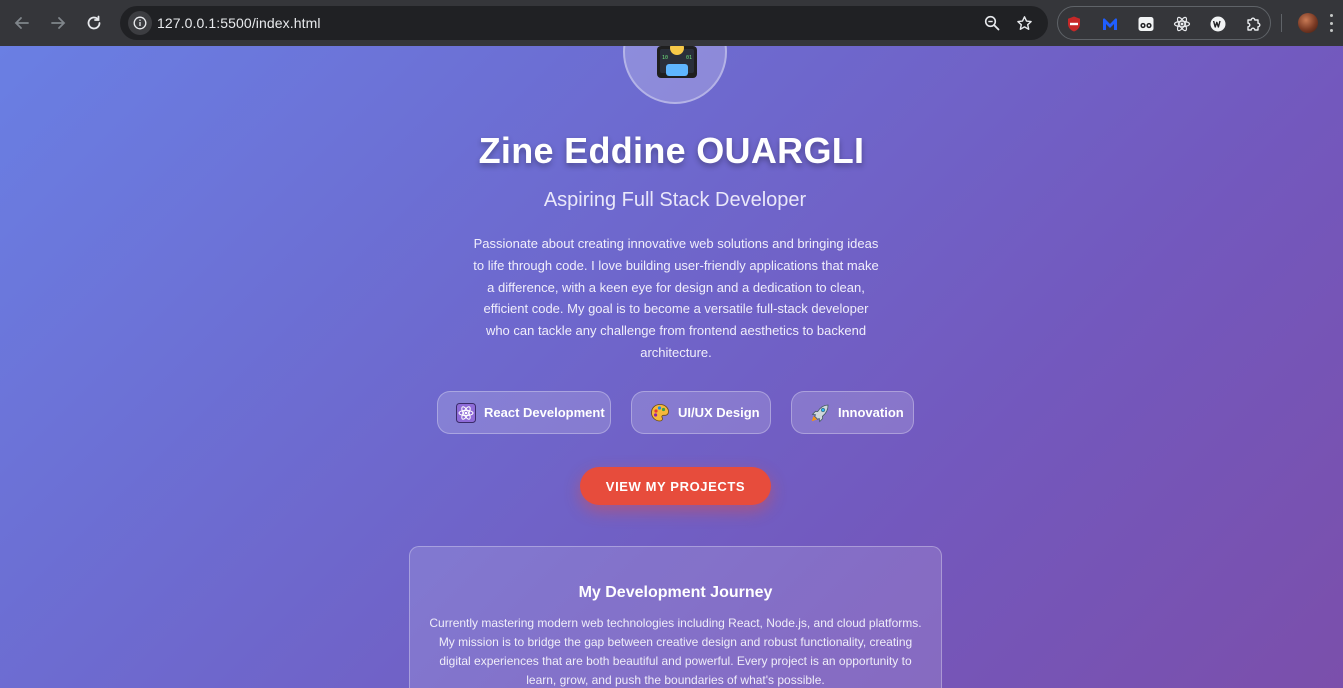  I want to click on avatar, so click(1308, 23).